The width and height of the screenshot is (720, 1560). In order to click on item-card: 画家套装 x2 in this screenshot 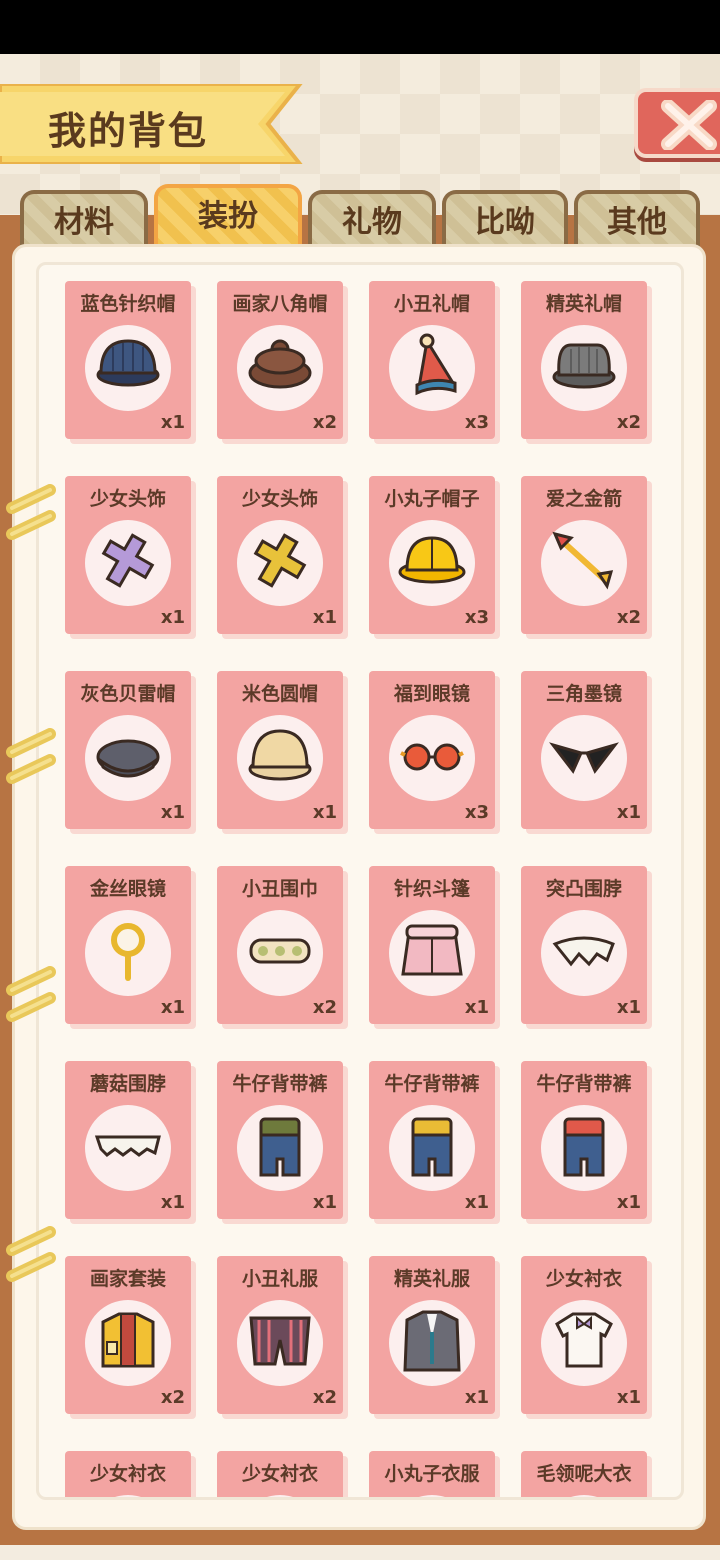, I will do `click(128, 1335)`.